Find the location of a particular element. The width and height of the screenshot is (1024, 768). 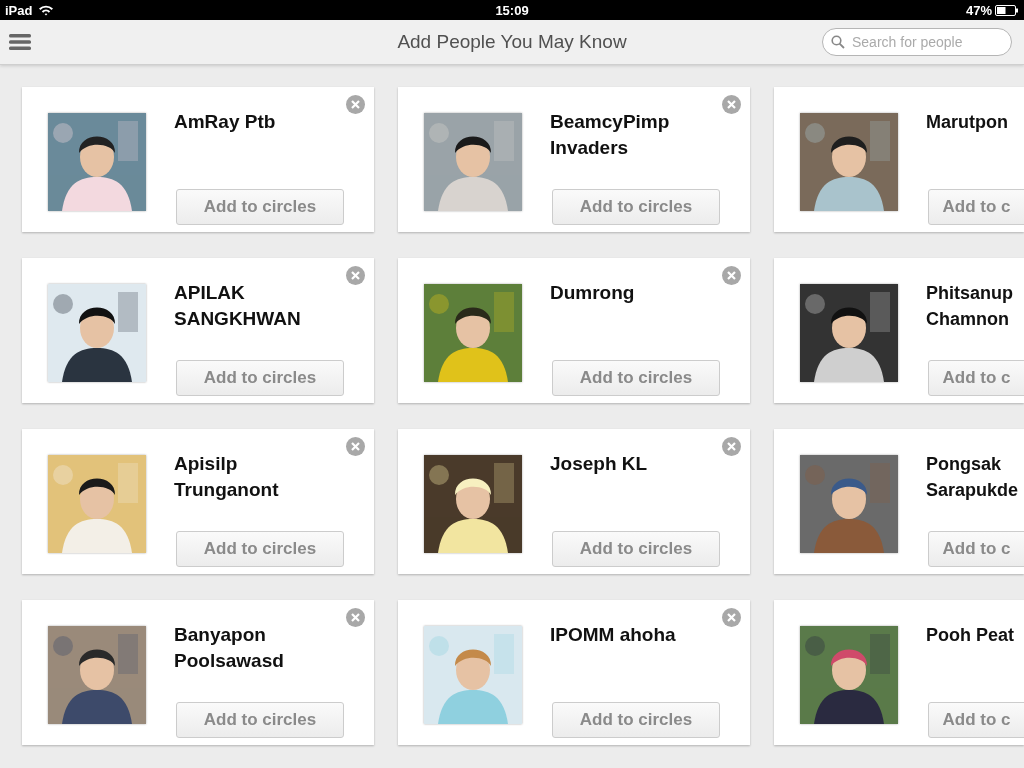

person-name: Banyapon Poolsawasd is located at coordinates (229, 648).